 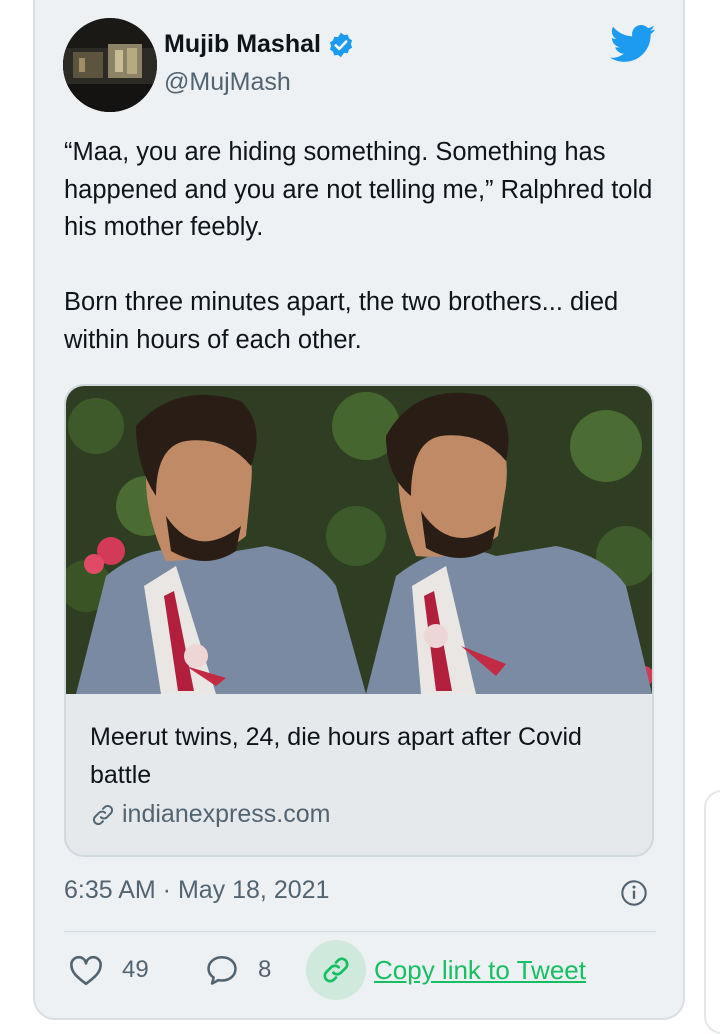 I want to click on reply-count: 8, so click(x=265, y=969).